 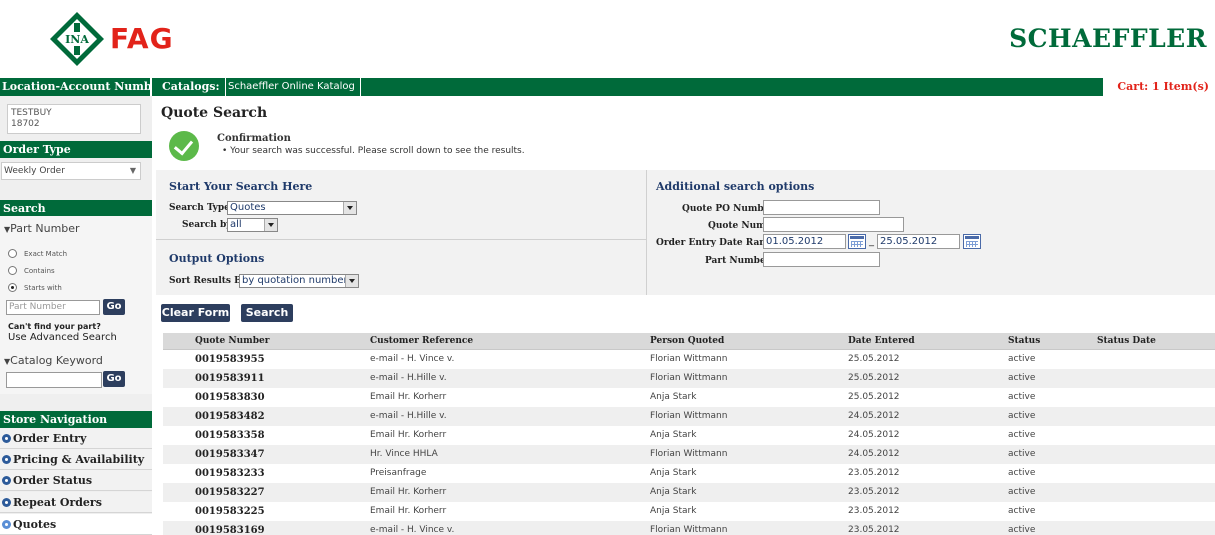 What do you see at coordinates (74, 119) in the screenshot?
I see `account-box: TESTBUY 18702` at bounding box center [74, 119].